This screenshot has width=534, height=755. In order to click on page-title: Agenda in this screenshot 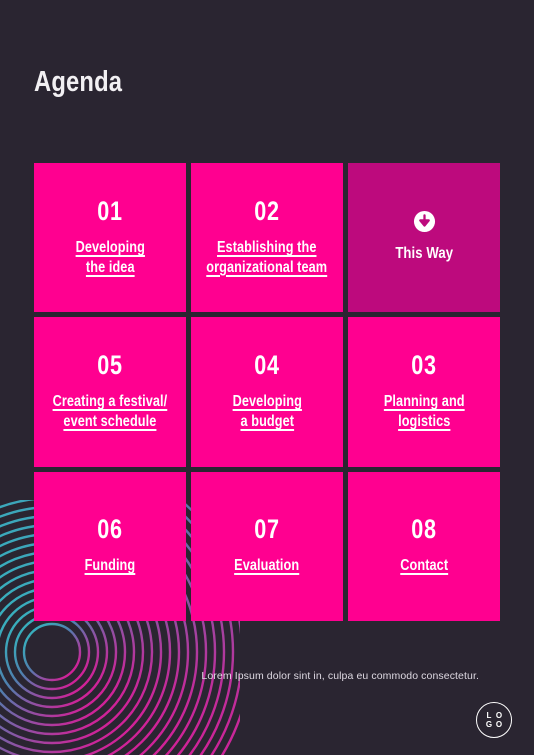, I will do `click(78, 82)`.